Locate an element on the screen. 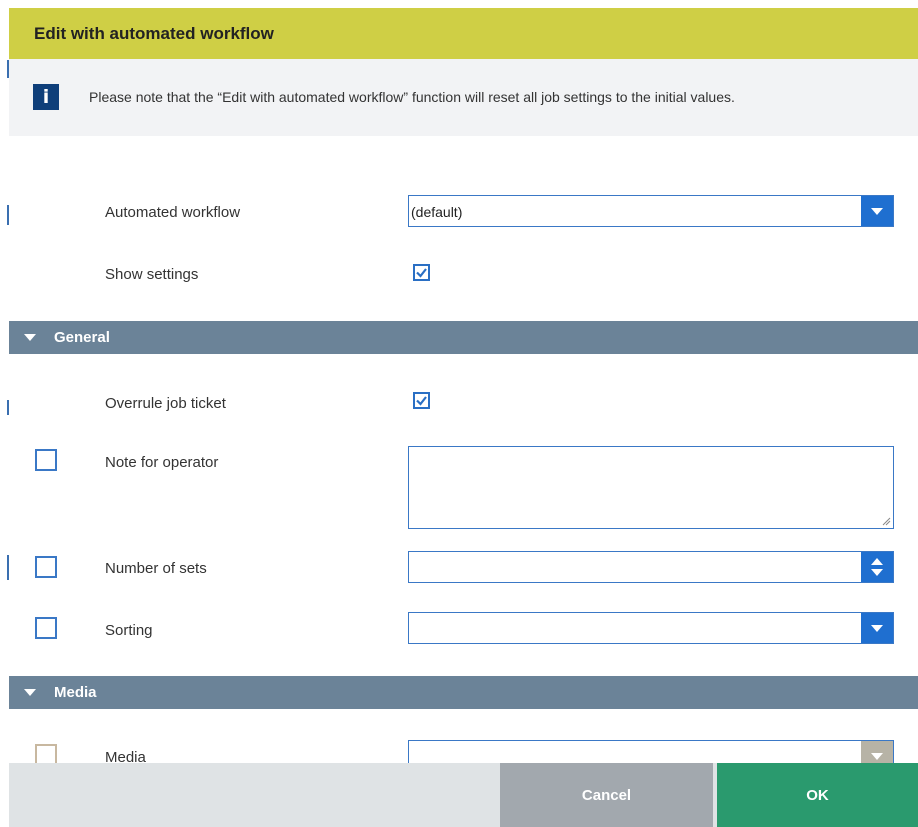  dialog-footer: Cancel OK is located at coordinates (463, 795).